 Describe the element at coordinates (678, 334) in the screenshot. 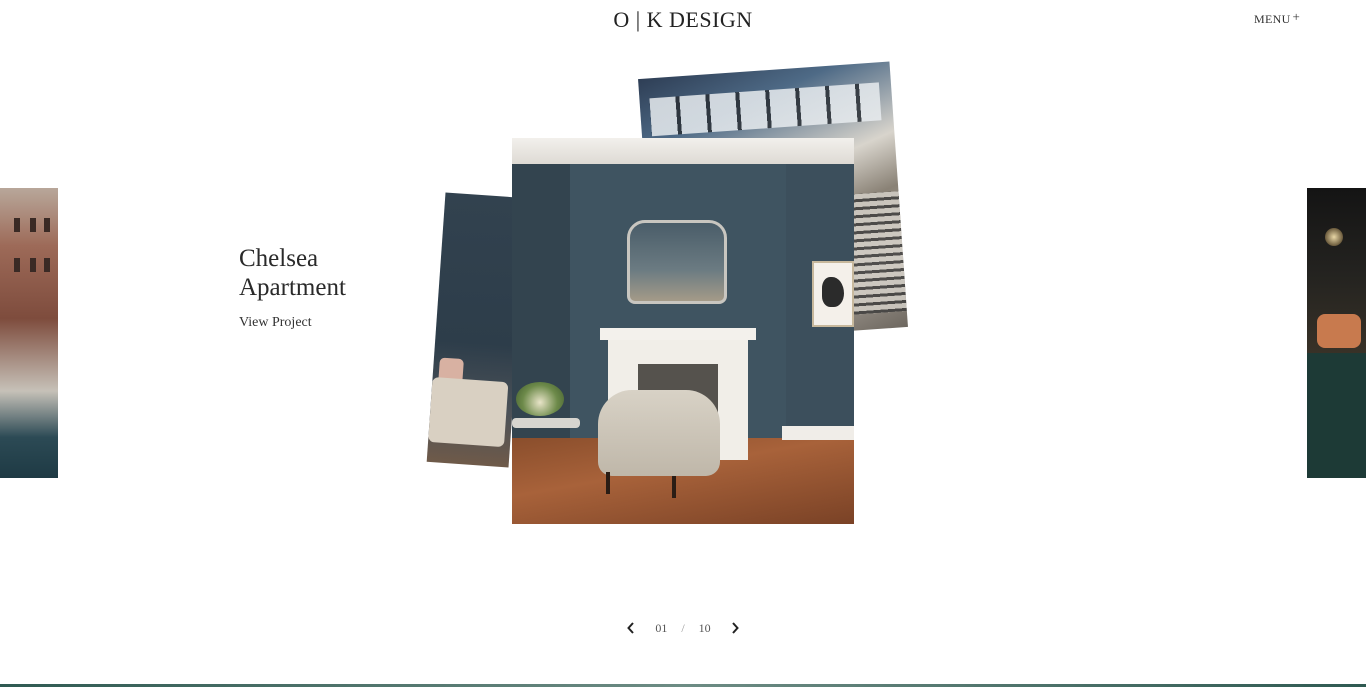

I see `mantel-shape` at that location.